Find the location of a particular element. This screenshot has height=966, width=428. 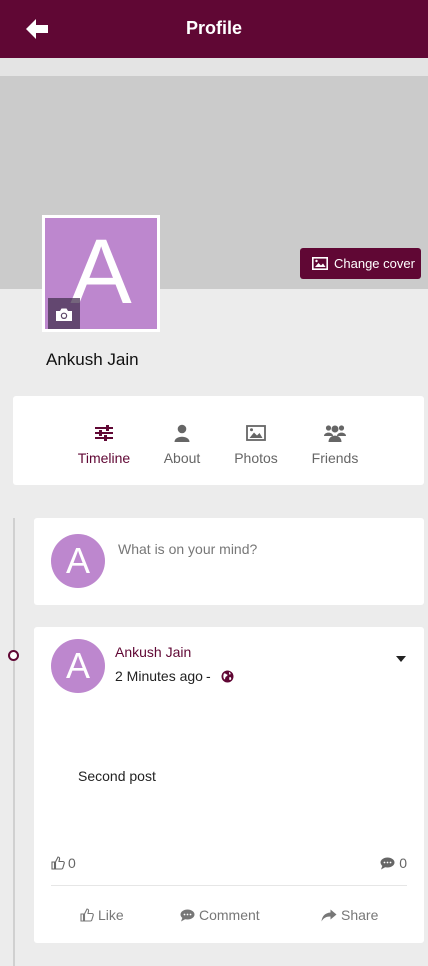

timeline-dot is located at coordinates (13, 655).